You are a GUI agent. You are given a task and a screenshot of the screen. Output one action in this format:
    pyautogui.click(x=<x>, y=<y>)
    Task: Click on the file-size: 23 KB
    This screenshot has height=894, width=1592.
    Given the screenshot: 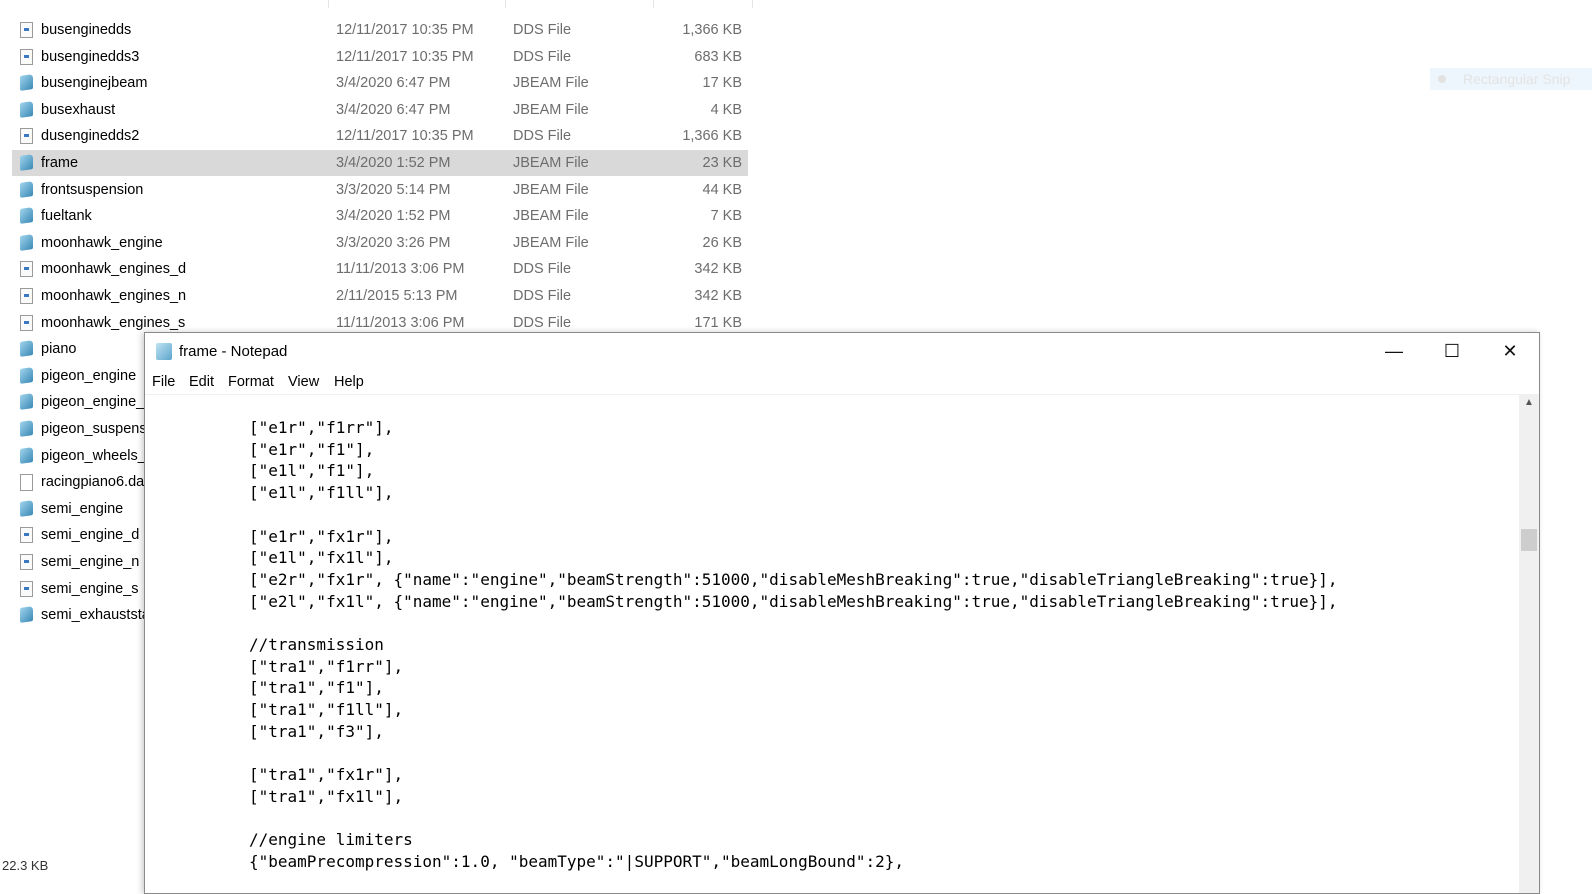 What is the action you would take?
    pyautogui.click(x=722, y=163)
    